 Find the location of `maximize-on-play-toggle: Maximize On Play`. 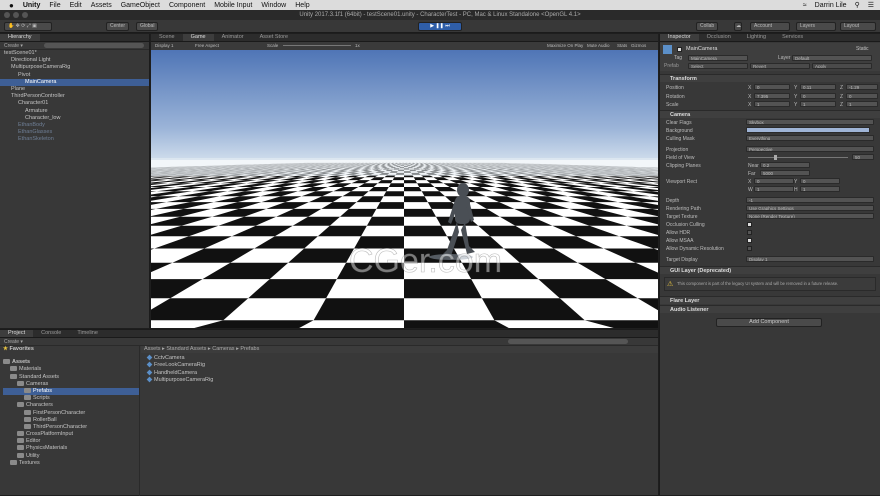

maximize-on-play-toggle: Maximize On Play is located at coordinates (565, 45).